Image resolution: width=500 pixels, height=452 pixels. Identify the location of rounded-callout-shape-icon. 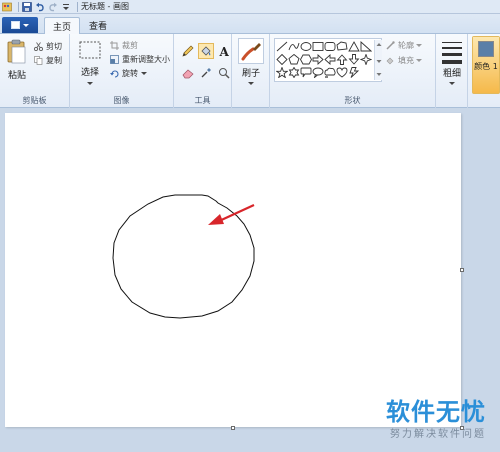
(306, 72).